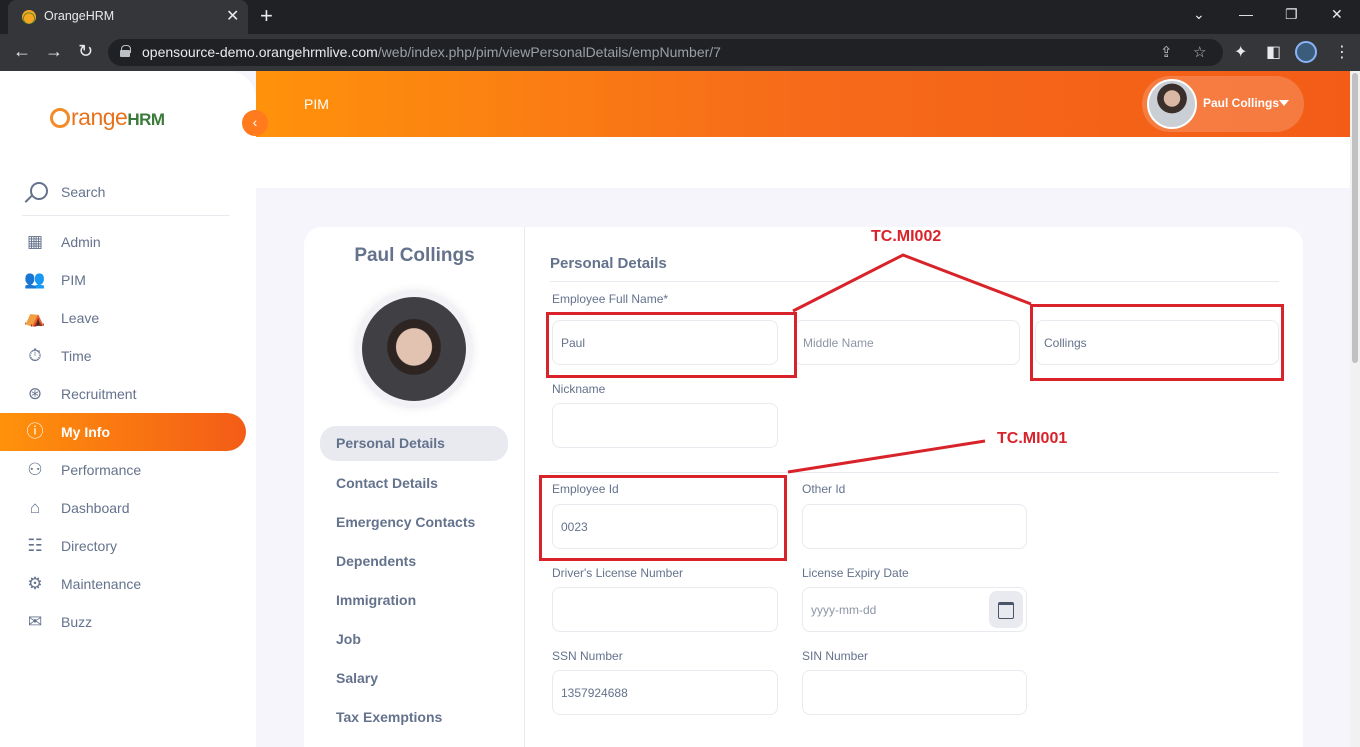  What do you see at coordinates (665, 692) in the screenshot?
I see `ssn-input: 1357924688` at bounding box center [665, 692].